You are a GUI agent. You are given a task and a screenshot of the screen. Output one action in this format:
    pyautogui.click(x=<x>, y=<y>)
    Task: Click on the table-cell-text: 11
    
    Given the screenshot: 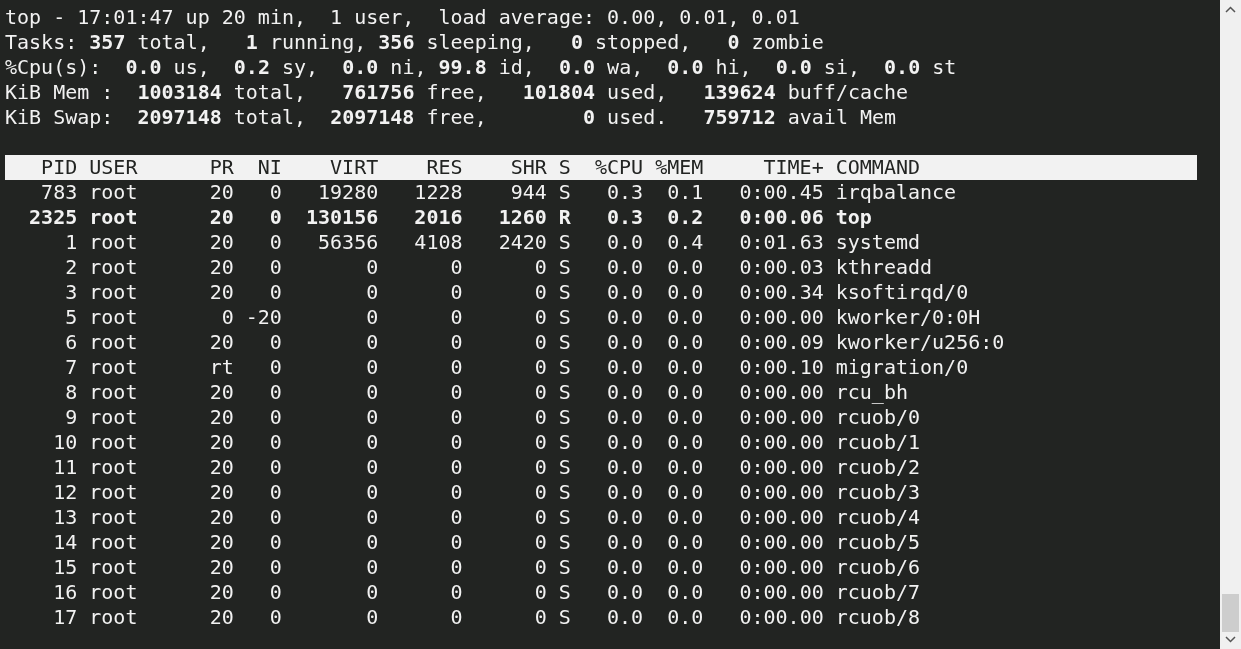 What is the action you would take?
    pyautogui.click(x=65, y=467)
    